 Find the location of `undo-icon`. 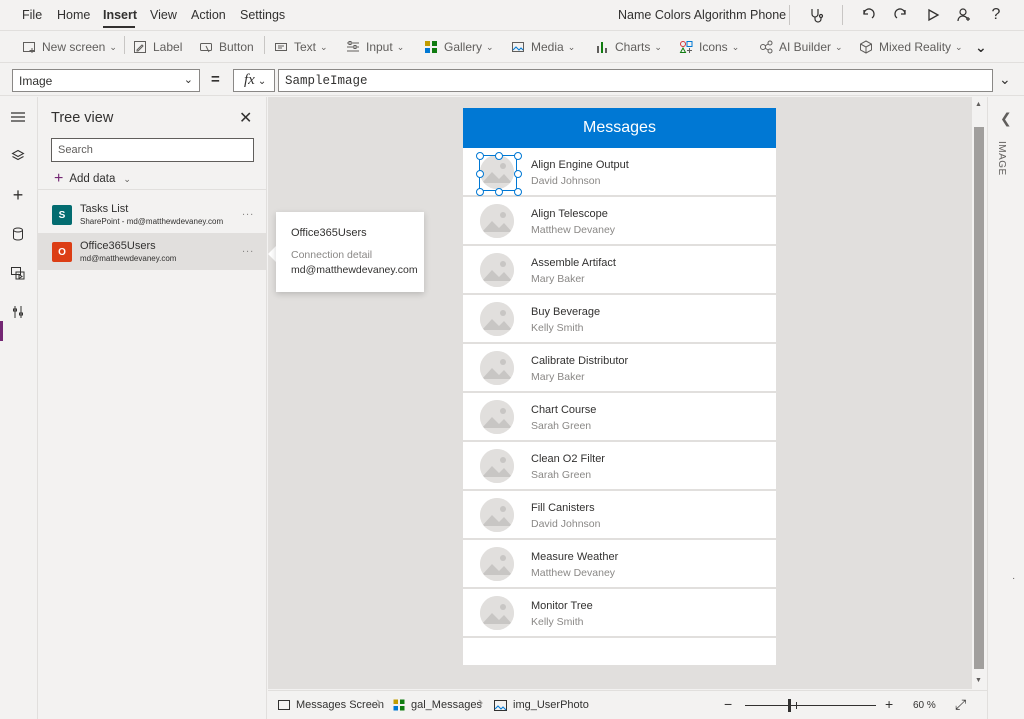

undo-icon is located at coordinates (868, 15).